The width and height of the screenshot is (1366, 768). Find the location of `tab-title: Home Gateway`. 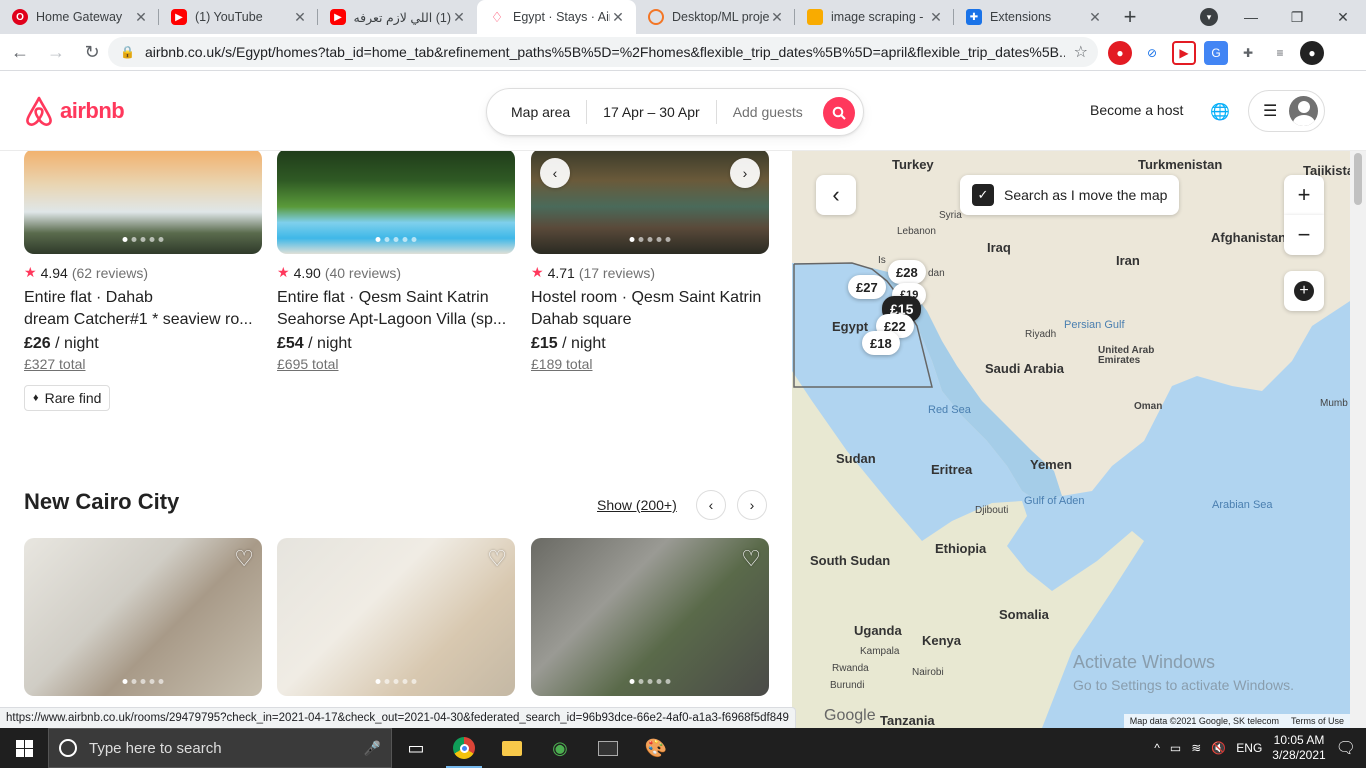

tab-title: Home Gateway is located at coordinates (79, 17).